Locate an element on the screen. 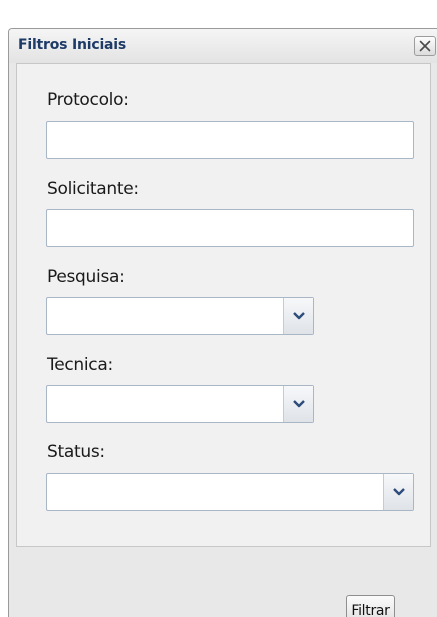 The height and width of the screenshot is (617, 437). pesquisa-dropdown-button is located at coordinates (298, 316).